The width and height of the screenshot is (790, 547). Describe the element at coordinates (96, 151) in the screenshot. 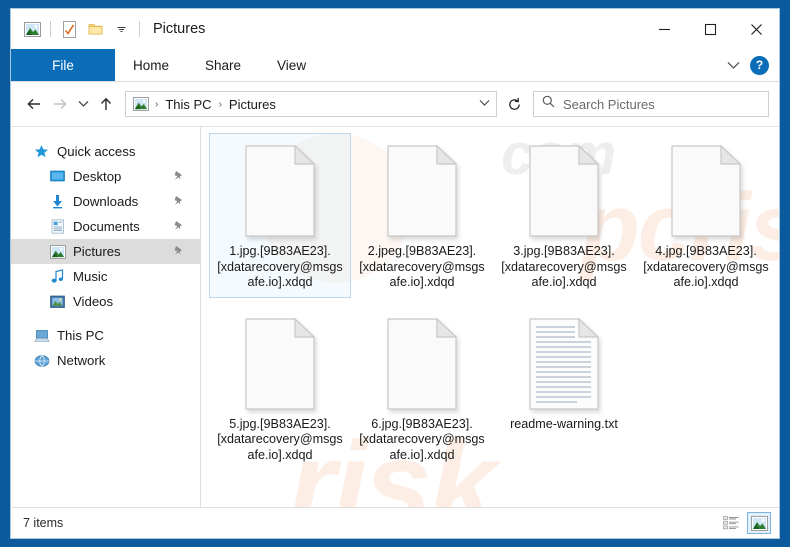

I see `sidebar-label: Quick access` at that location.